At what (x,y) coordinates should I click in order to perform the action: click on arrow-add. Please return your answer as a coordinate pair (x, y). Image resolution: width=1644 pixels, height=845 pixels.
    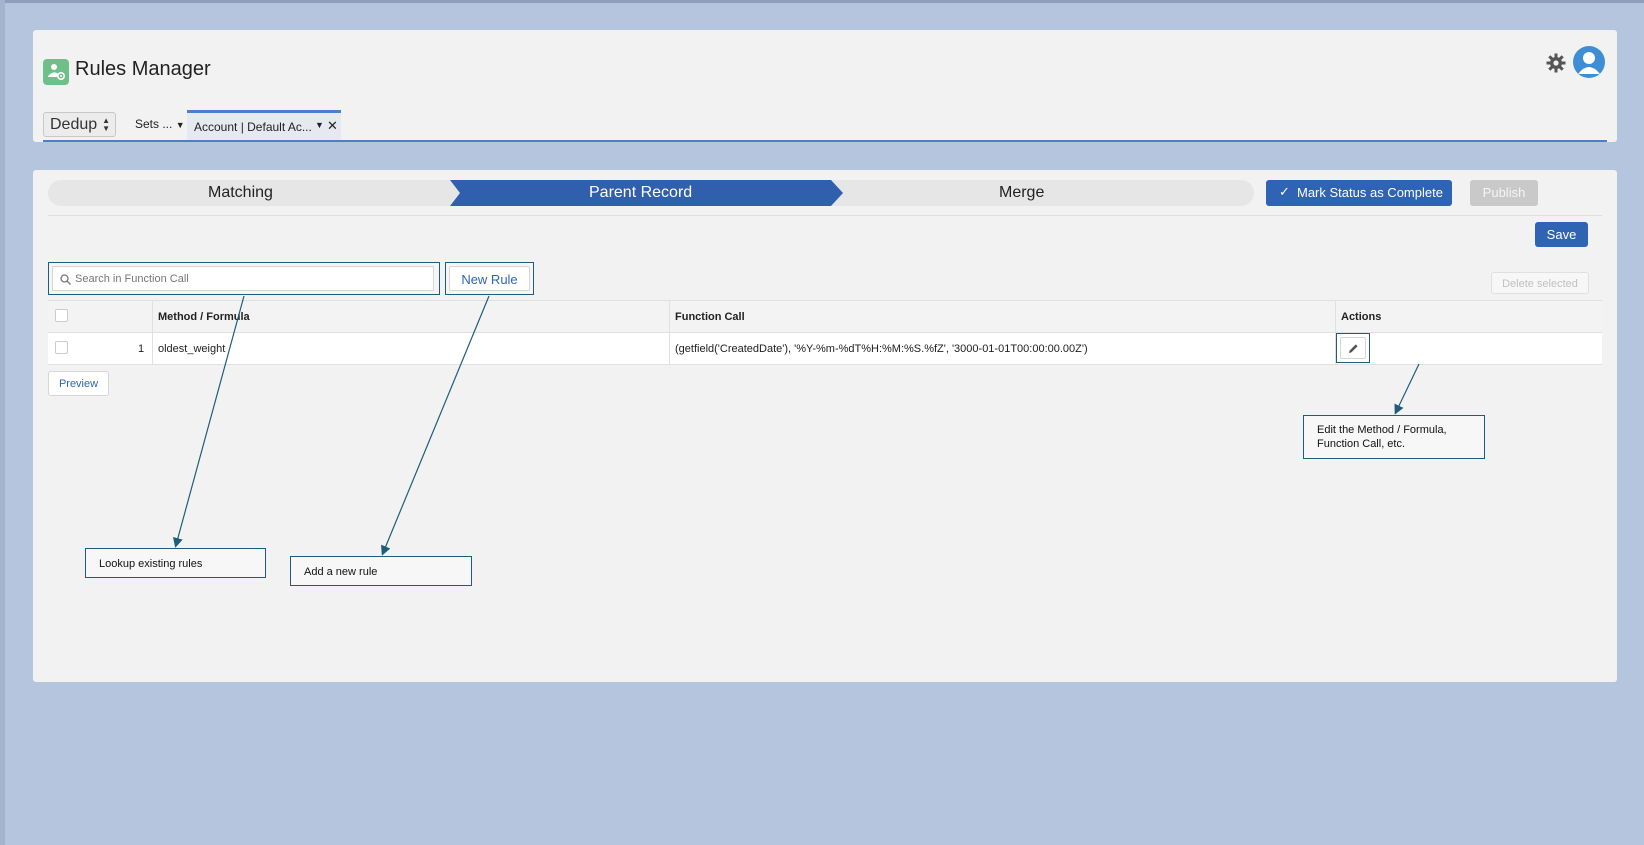
    Looking at the image, I should click on (435, 425).